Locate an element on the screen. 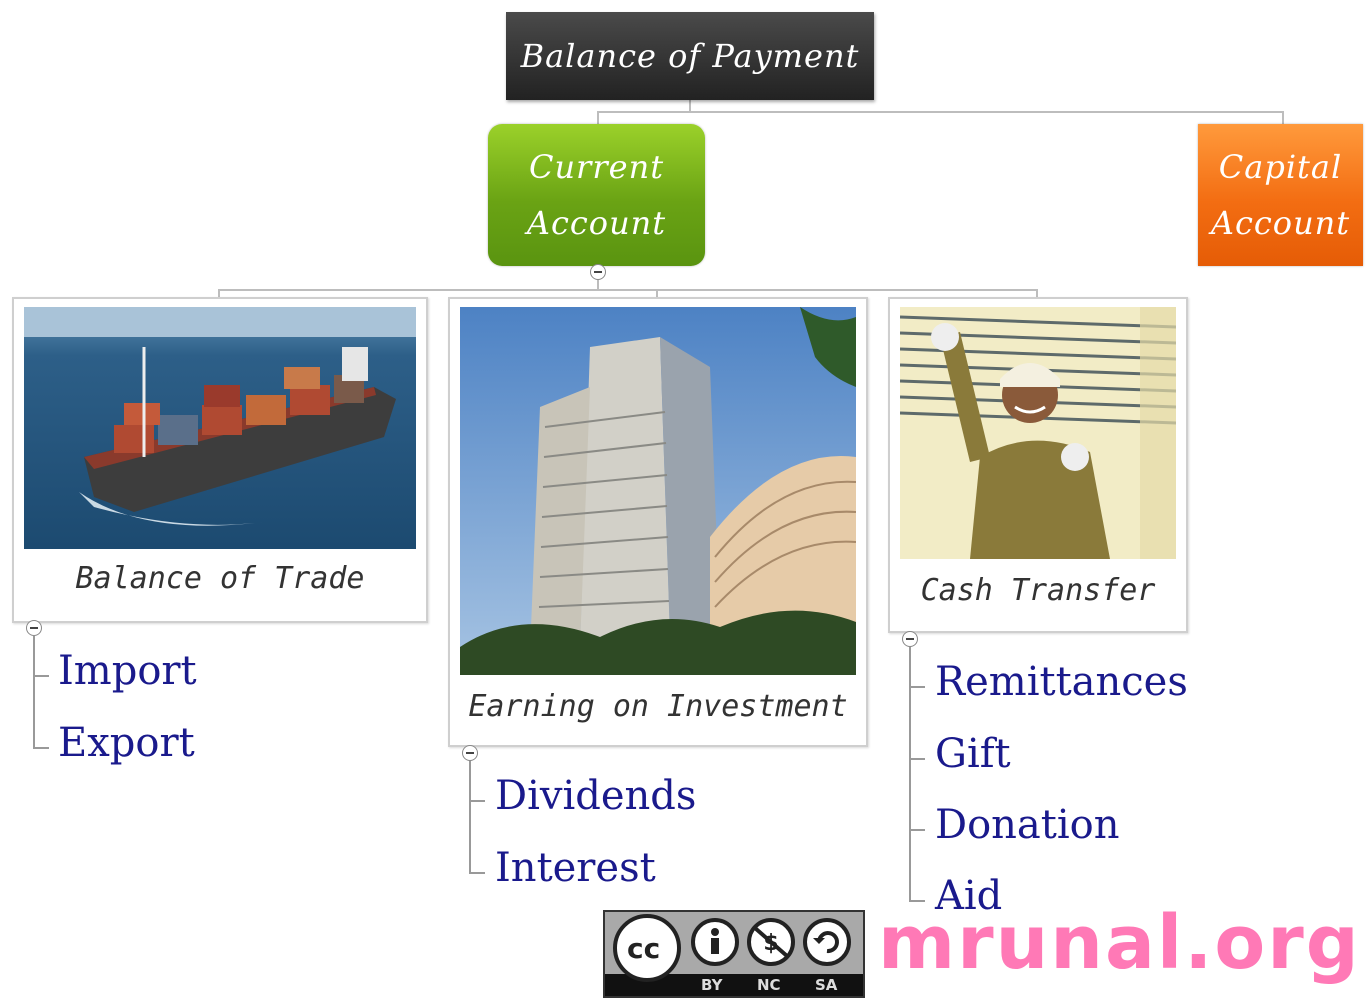 The width and height of the screenshot is (1370, 998). card-earning-on-investment: Earning on Investment is located at coordinates (658, 522).